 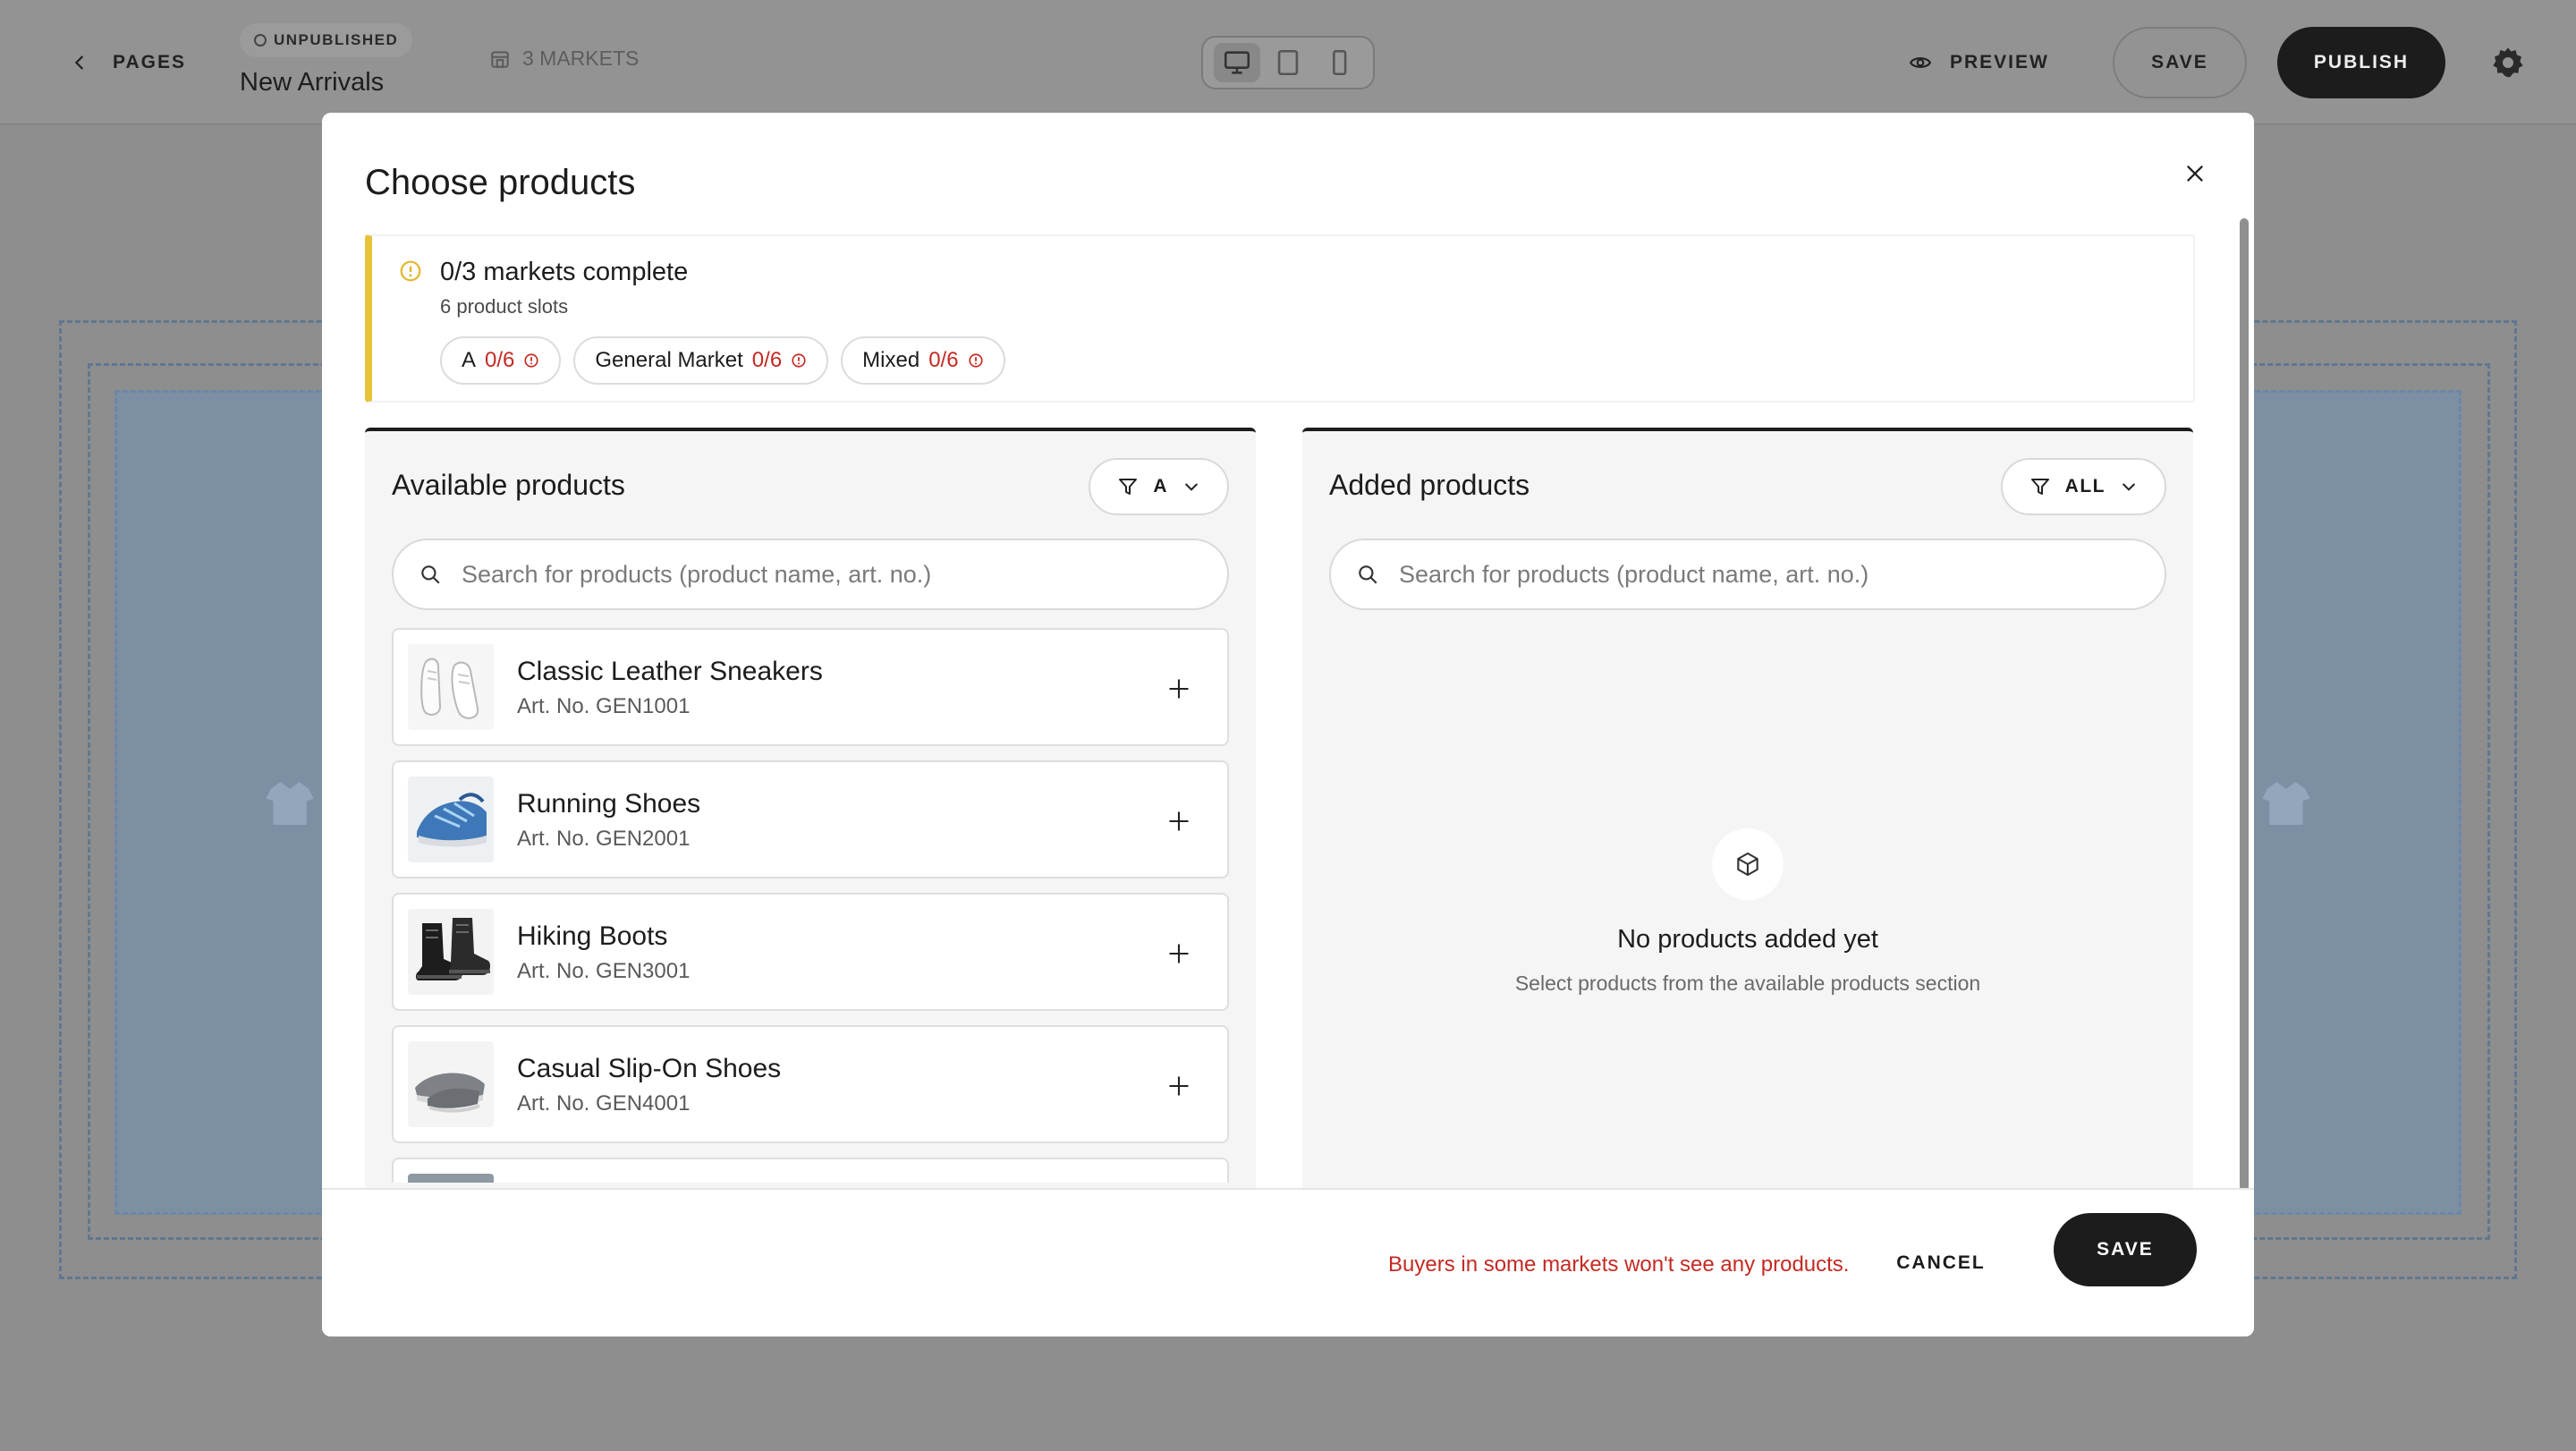 I want to click on available-products-title: Available products, so click(x=508, y=485).